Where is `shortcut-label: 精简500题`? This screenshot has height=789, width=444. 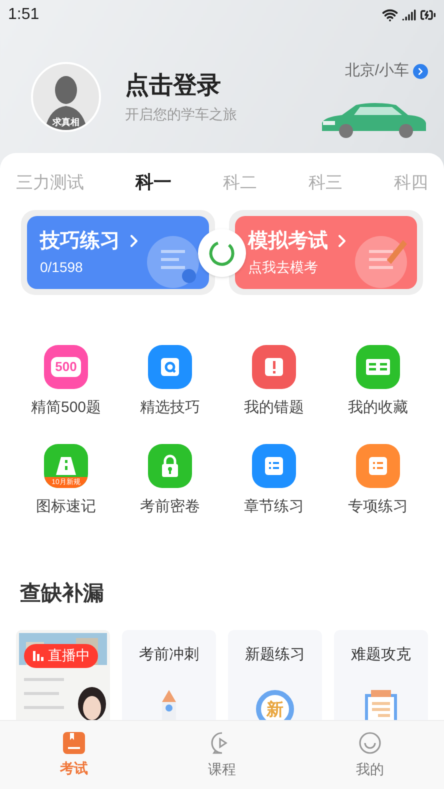 shortcut-label: 精简500题 is located at coordinates (66, 408).